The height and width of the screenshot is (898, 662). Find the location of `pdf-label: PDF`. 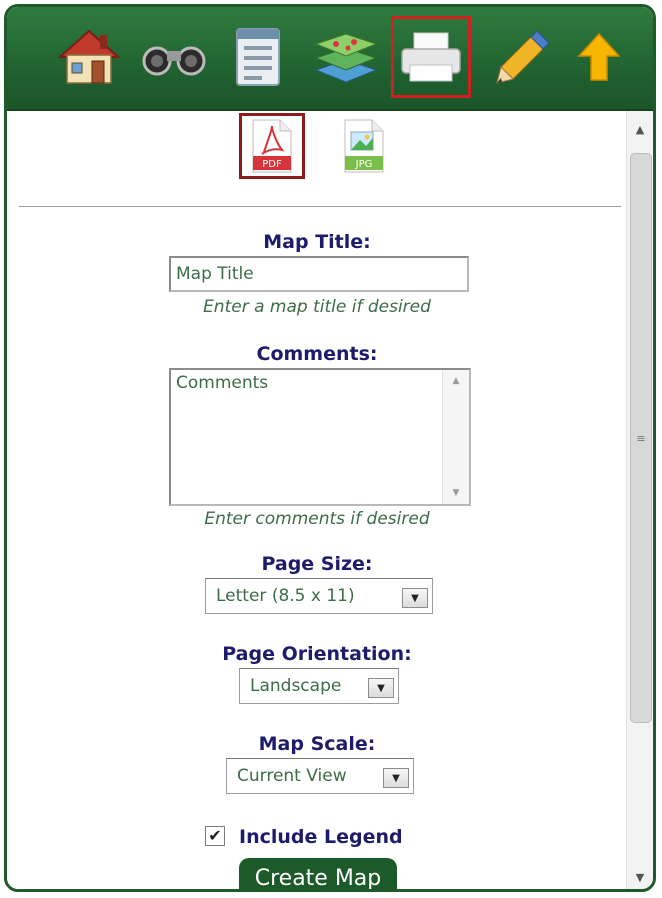

pdf-label: PDF is located at coordinates (272, 164).